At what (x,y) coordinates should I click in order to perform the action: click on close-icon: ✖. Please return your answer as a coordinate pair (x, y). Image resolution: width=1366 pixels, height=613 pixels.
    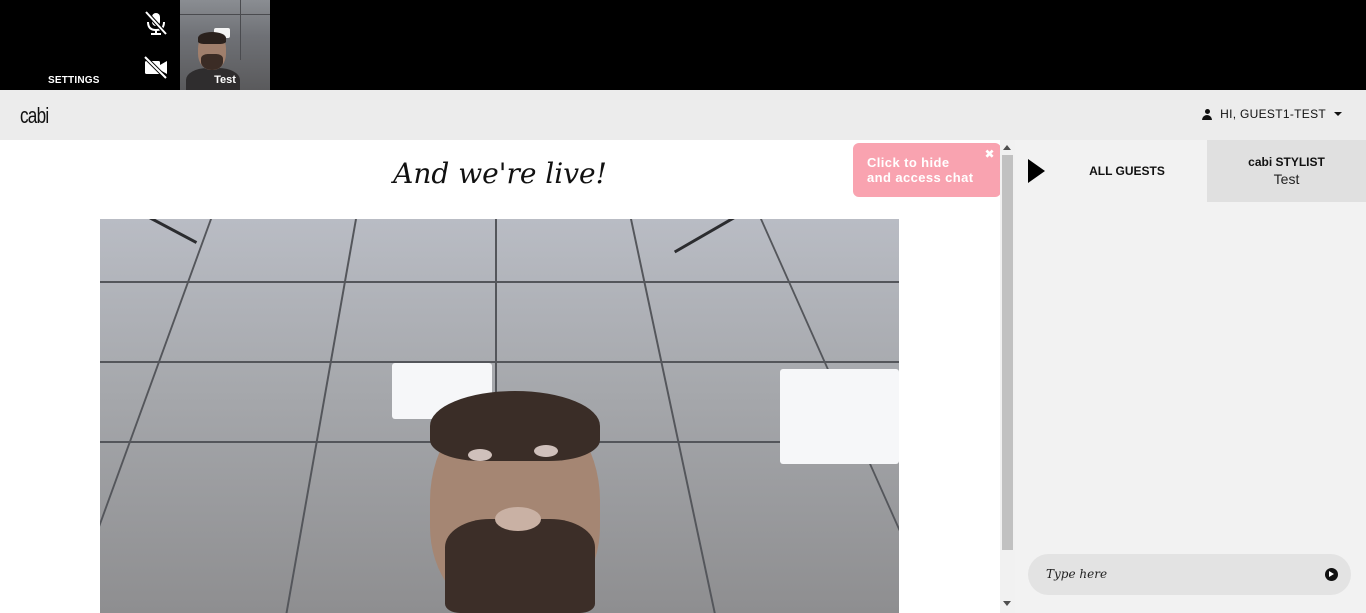
    Looking at the image, I should click on (990, 154).